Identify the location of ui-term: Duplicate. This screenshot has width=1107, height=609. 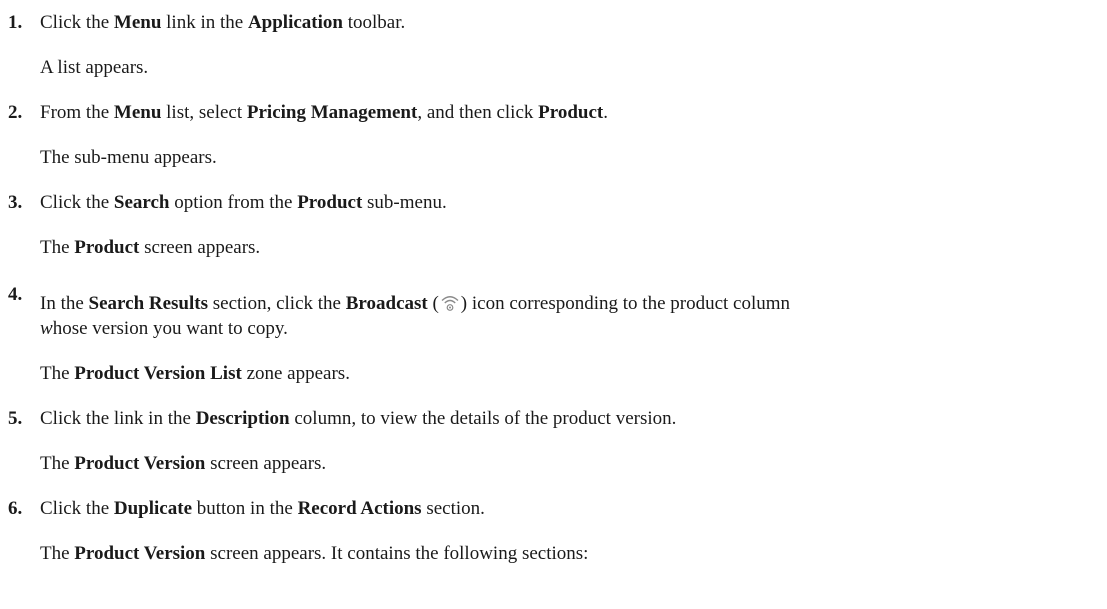
(152, 508).